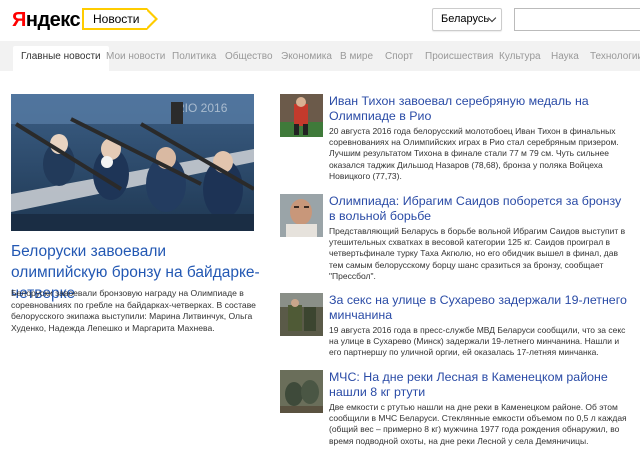 This screenshot has width=640, height=475. Describe the element at coordinates (249, 58) in the screenshot. I see `tab-society: Общество` at that location.